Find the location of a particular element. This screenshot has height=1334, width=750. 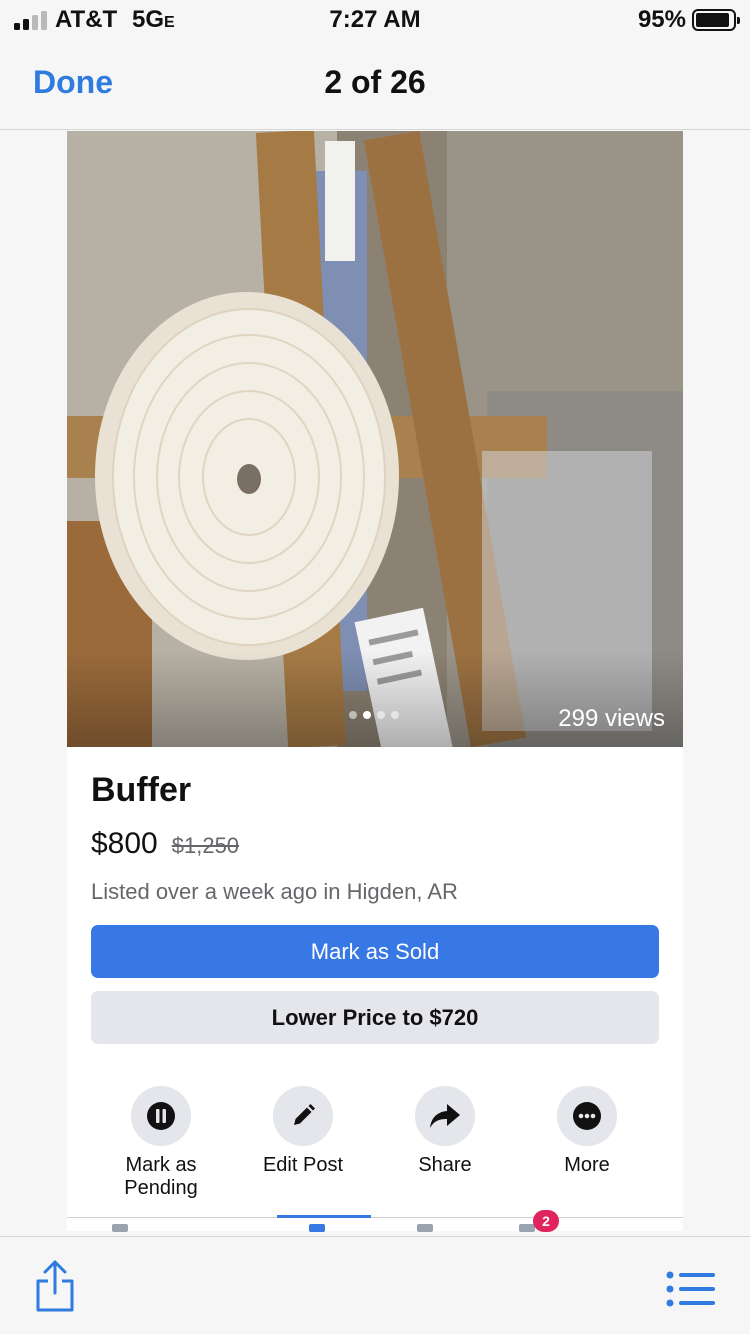

action-label-line2: Pending is located at coordinates (161, 1188).